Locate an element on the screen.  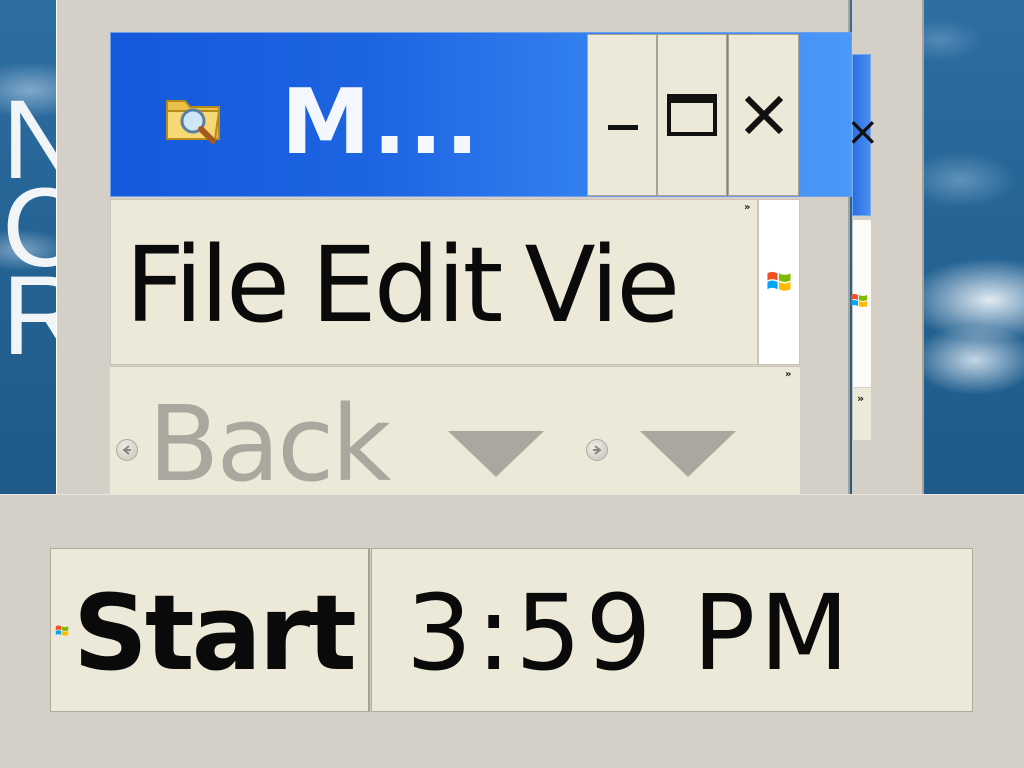
menu-file: File is located at coordinates (218, 285).